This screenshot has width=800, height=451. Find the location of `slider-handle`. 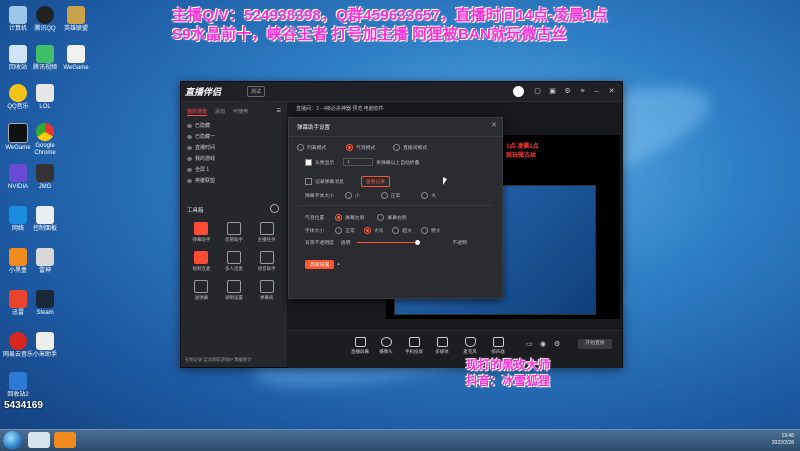

slider-handle is located at coordinates (418, 242).